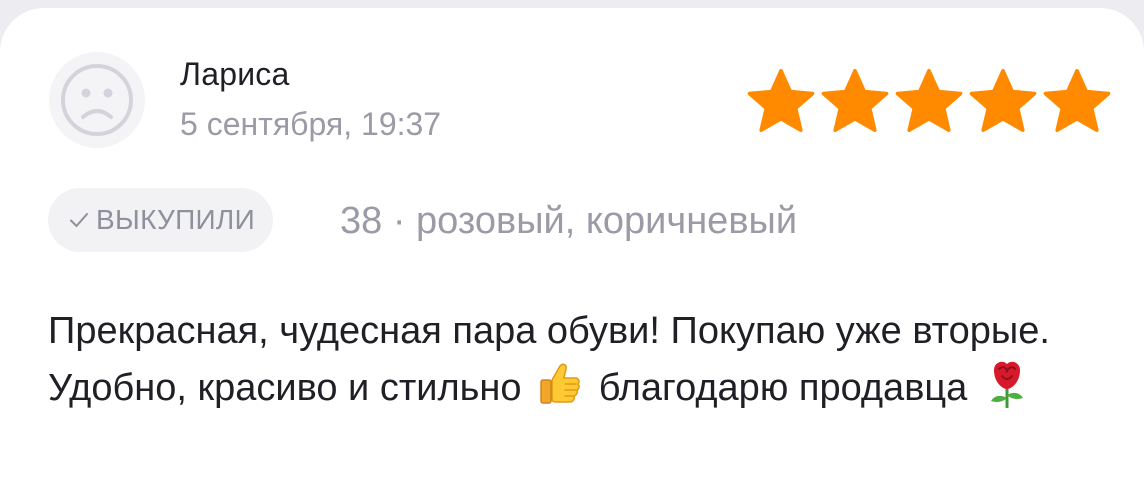 The image size is (1144, 501). I want to click on check-icon, so click(79, 220).